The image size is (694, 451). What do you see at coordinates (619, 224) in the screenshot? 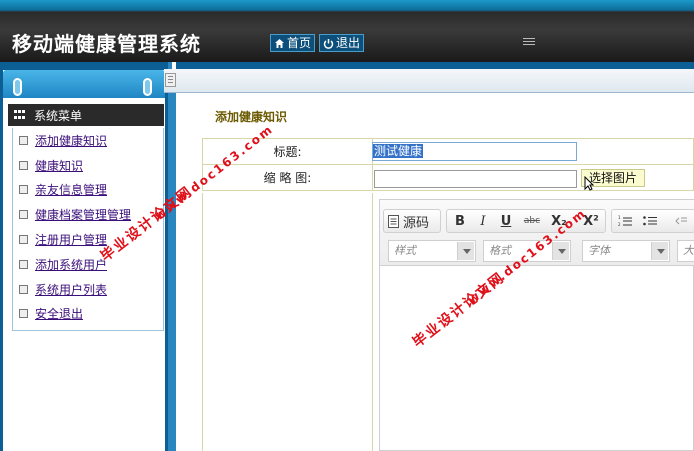
I see `svg-text: 2` at bounding box center [619, 224].